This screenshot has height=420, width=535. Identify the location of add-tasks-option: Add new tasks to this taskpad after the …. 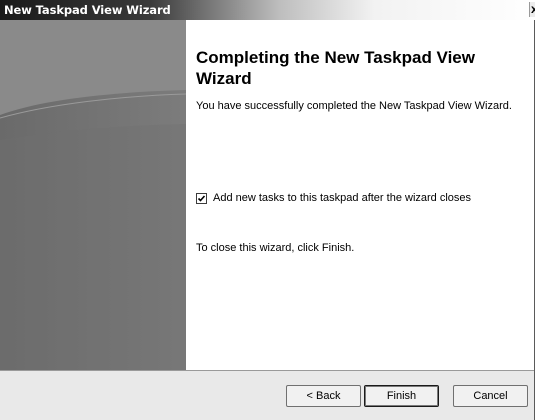
(333, 198).